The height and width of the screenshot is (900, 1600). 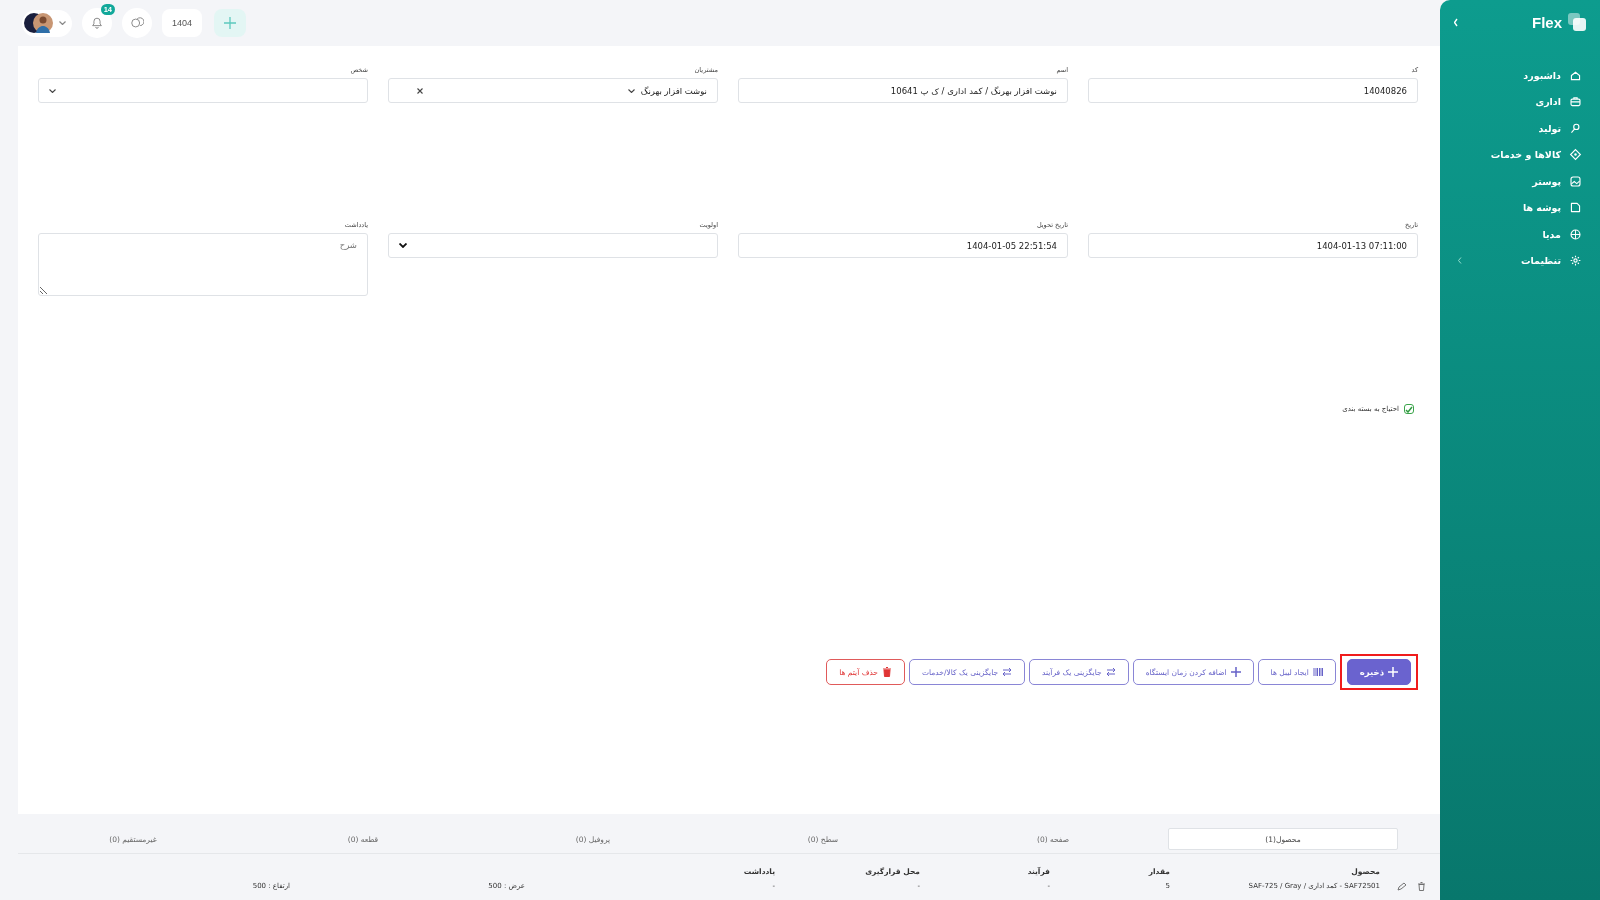 What do you see at coordinates (1253, 90) in the screenshot?
I see `text-field: 14040826` at bounding box center [1253, 90].